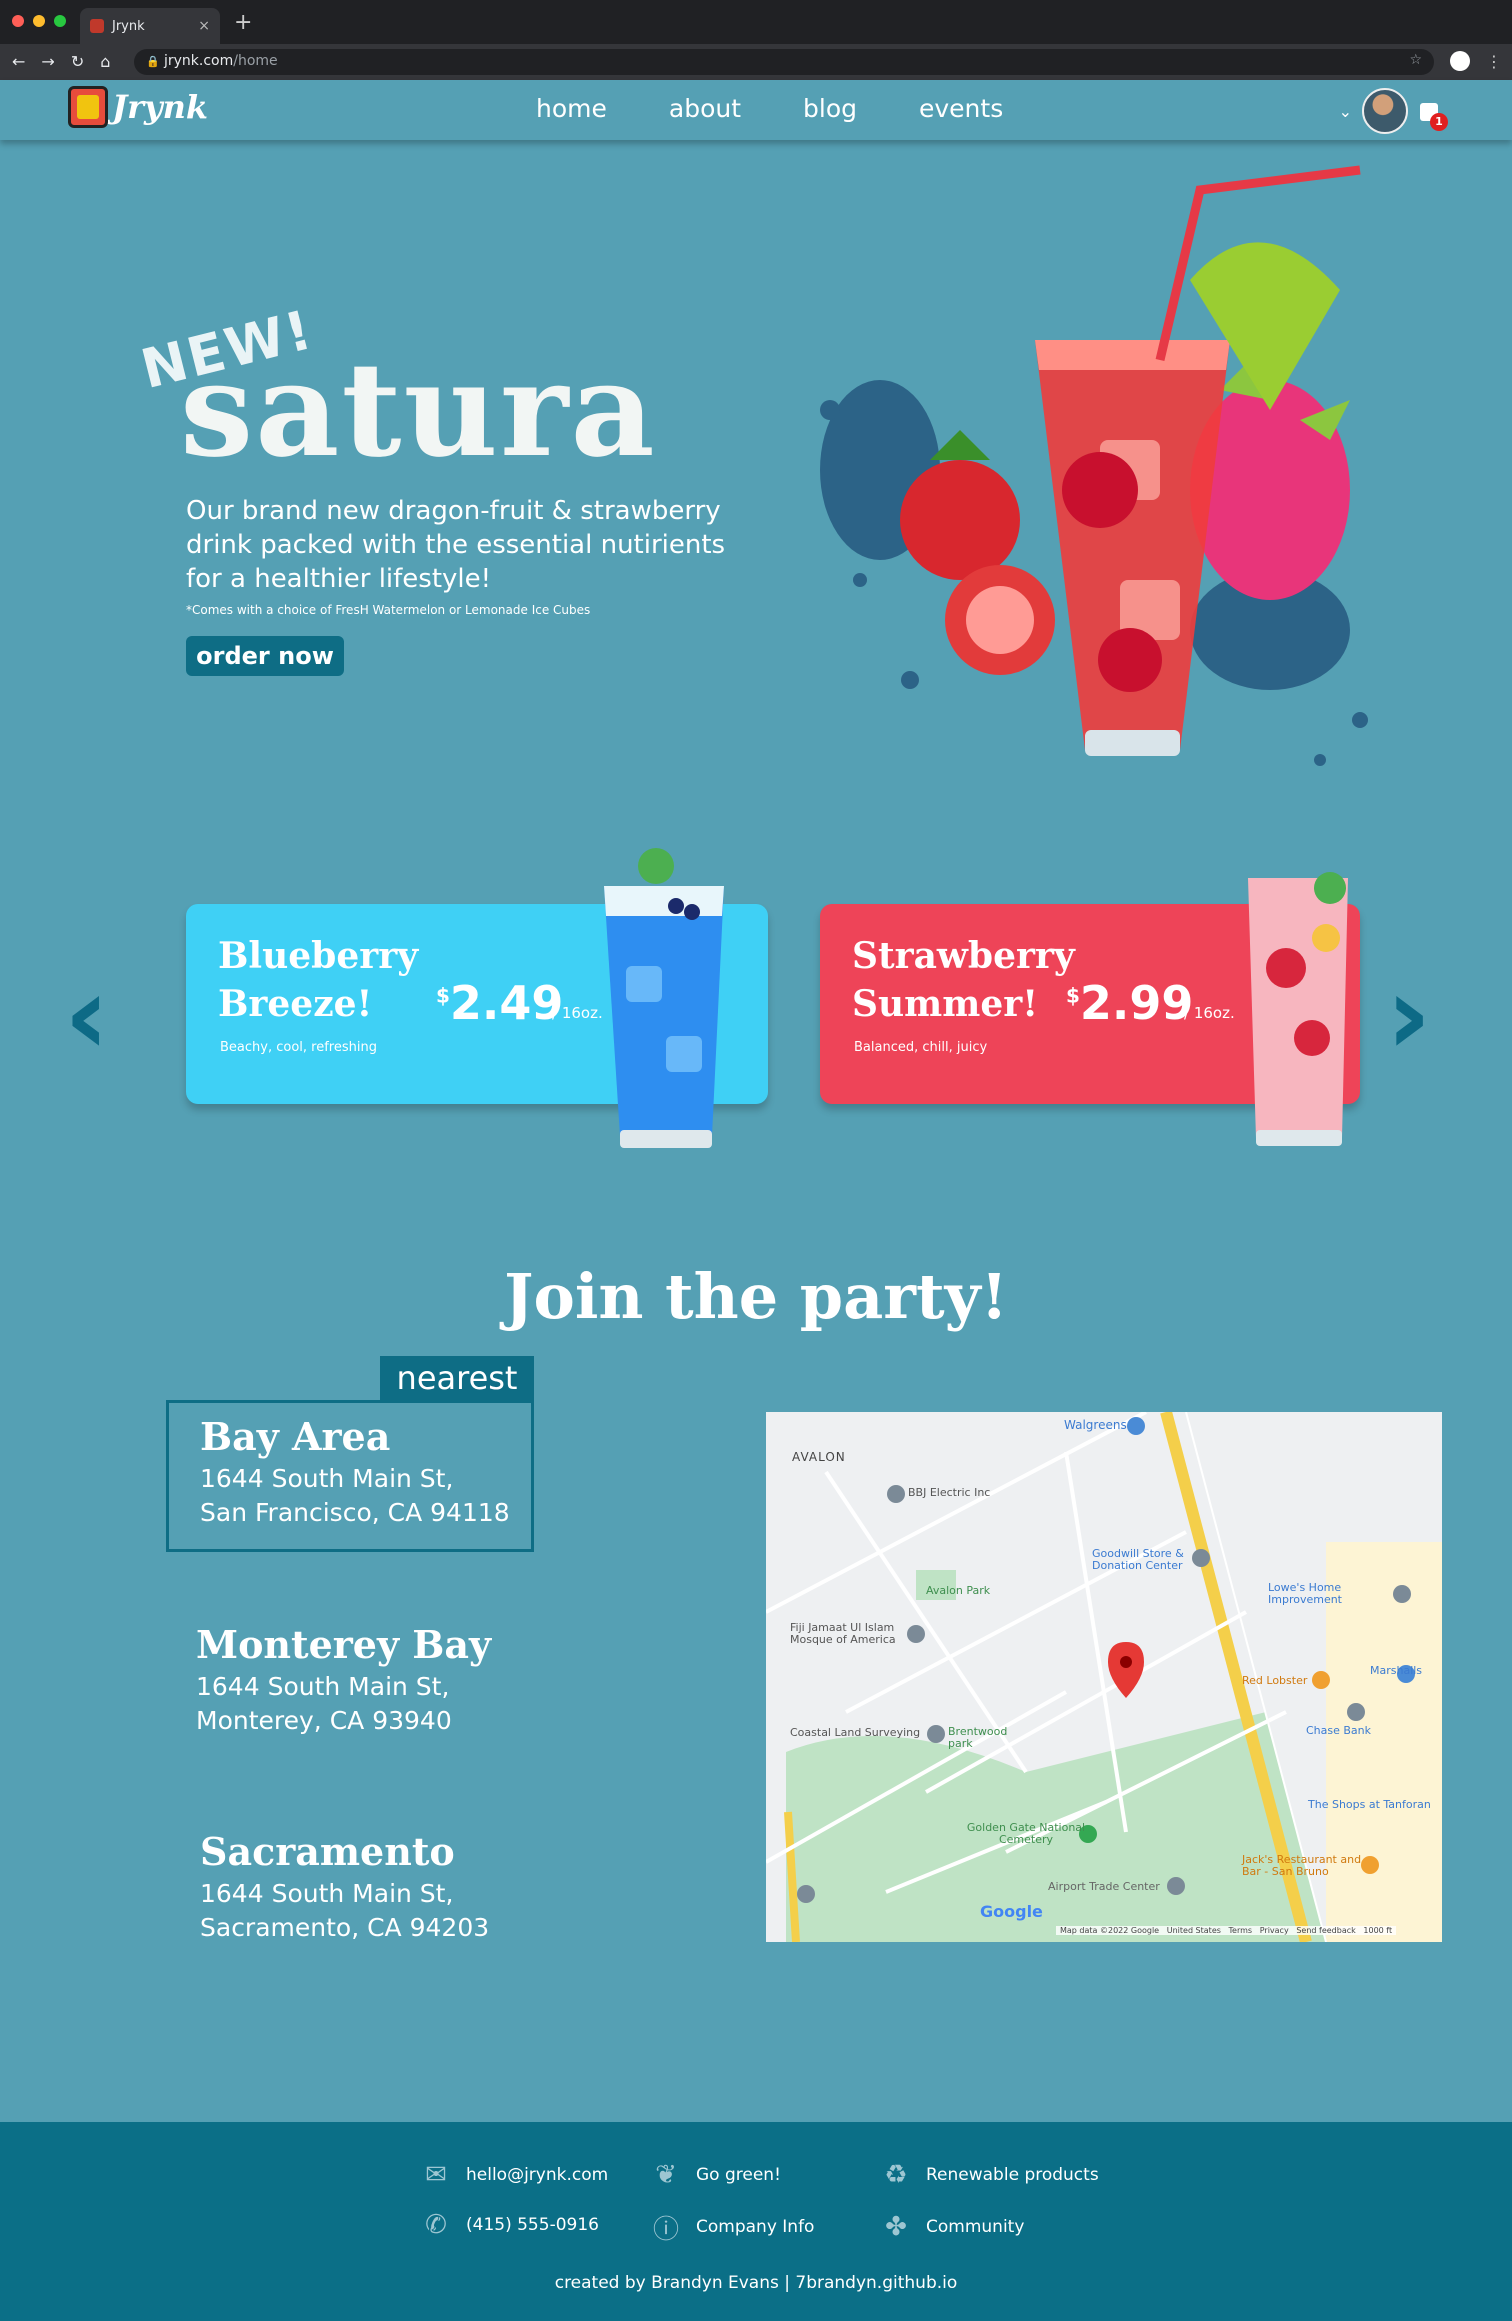 Image resolution: width=1512 pixels, height=2321 pixels. What do you see at coordinates (963, 956) in the screenshot?
I see `product-name-line1: Strawberry` at bounding box center [963, 956].